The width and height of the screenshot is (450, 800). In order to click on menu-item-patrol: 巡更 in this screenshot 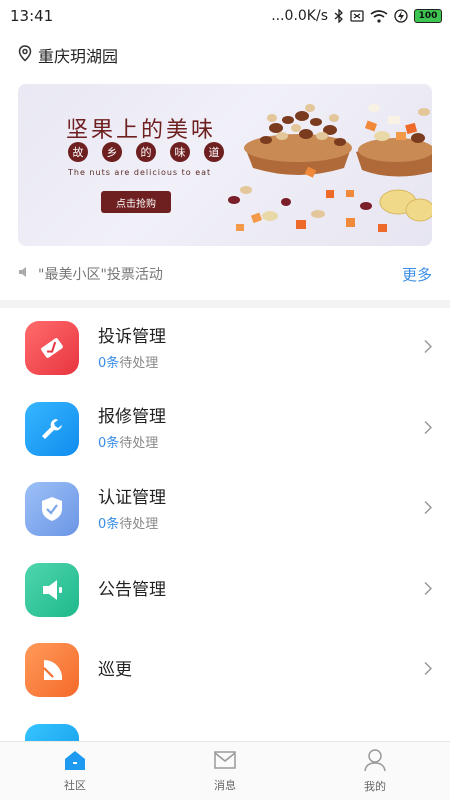, I will do `click(225, 670)`.